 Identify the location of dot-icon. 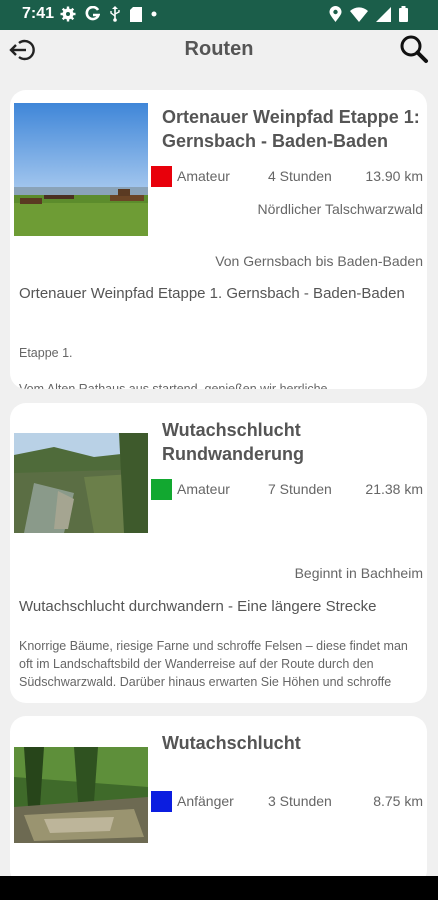
(154, 14).